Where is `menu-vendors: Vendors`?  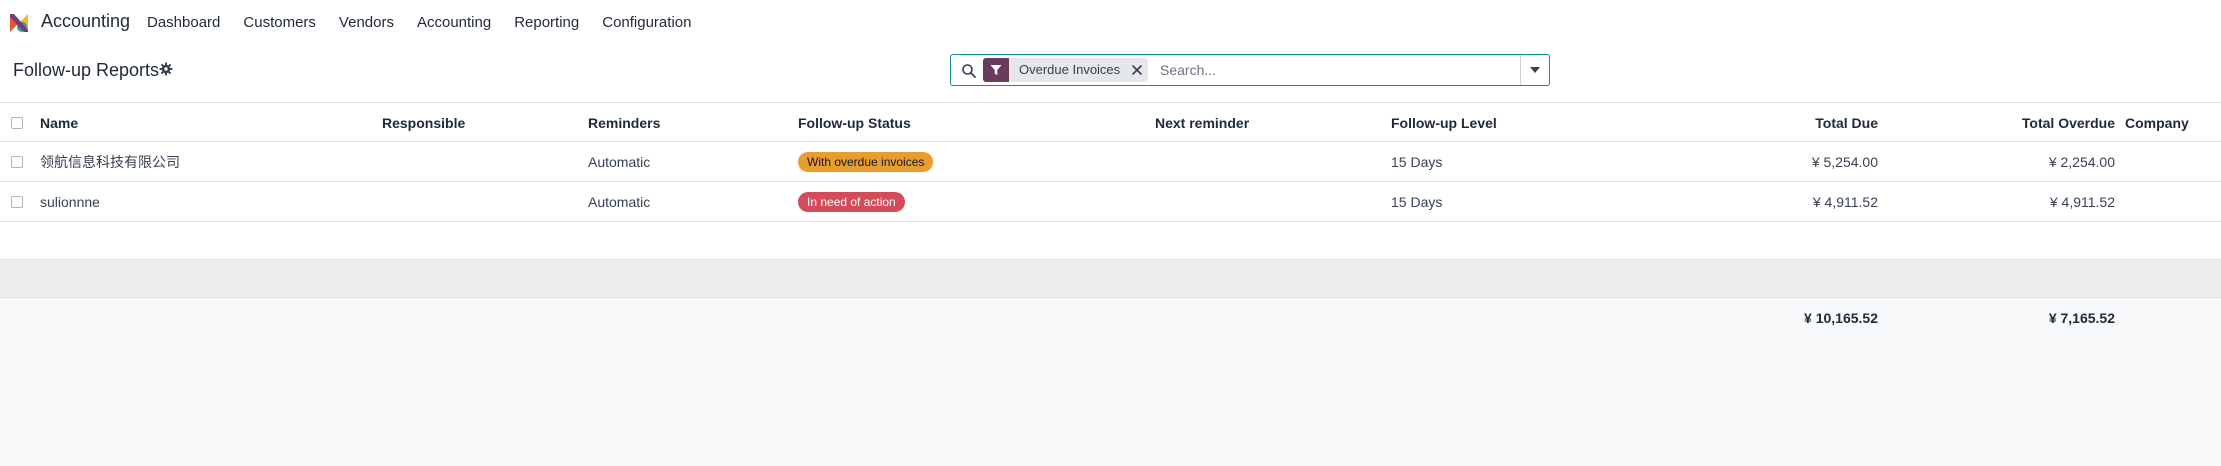
menu-vendors: Vendors is located at coordinates (366, 22).